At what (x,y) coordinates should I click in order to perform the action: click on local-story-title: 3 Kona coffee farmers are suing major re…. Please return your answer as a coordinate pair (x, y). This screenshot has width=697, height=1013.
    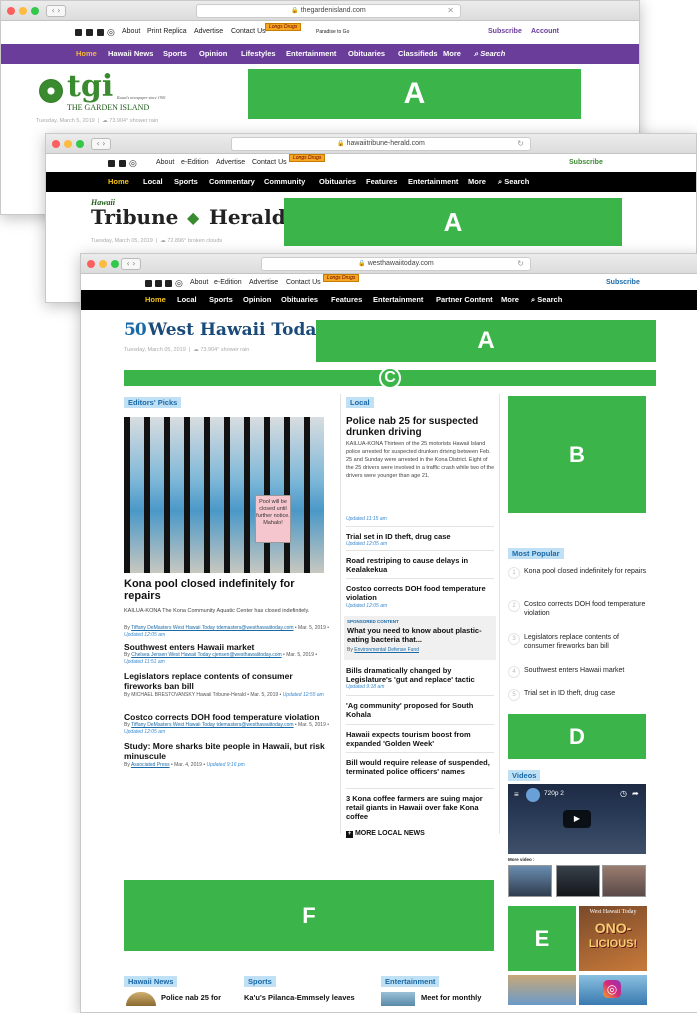
    Looking at the image, I should click on (421, 807).